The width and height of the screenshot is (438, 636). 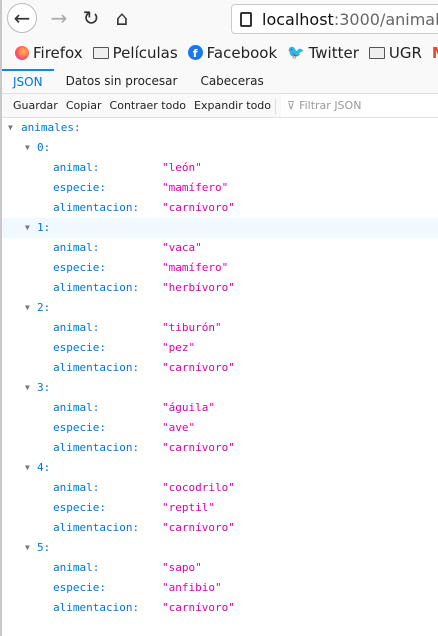 I want to click on especie-value: "pez", so click(x=179, y=347).